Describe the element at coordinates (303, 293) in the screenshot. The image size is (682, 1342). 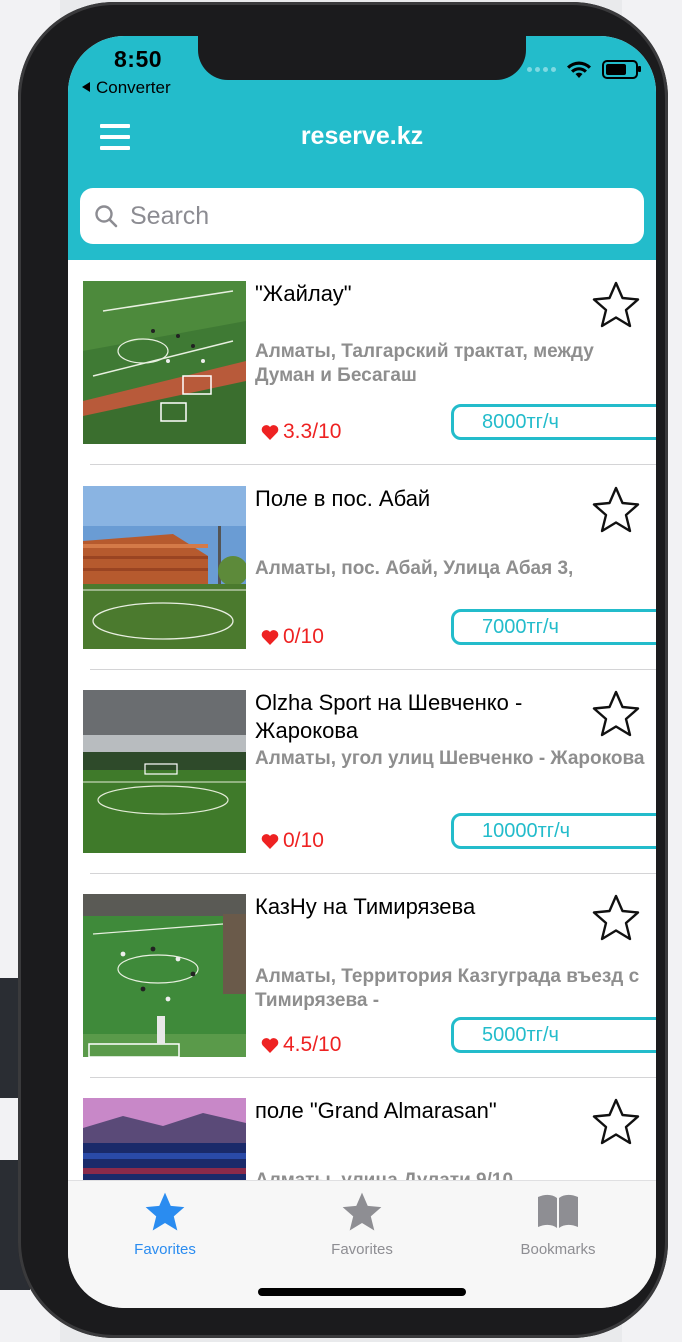
I see `venue-name: "Жайлау"` at that location.